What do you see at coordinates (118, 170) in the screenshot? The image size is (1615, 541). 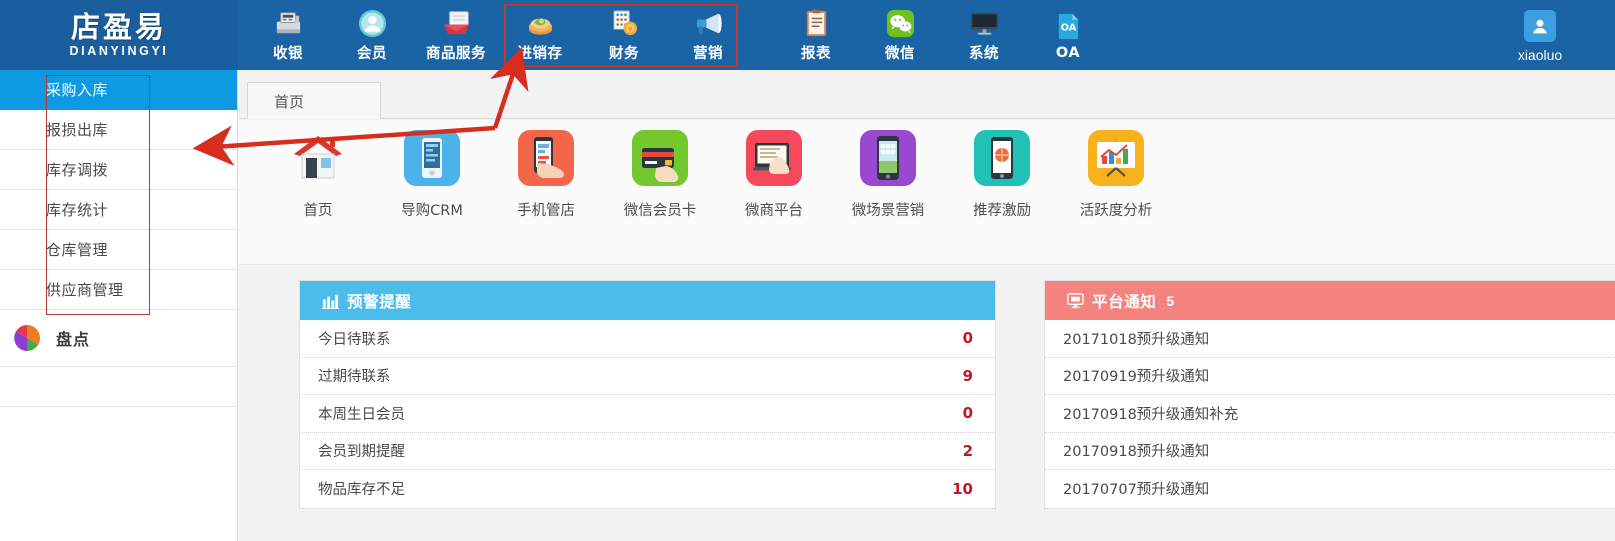 I see `sidebar-item-stock-transfer: 库存调拨` at bounding box center [118, 170].